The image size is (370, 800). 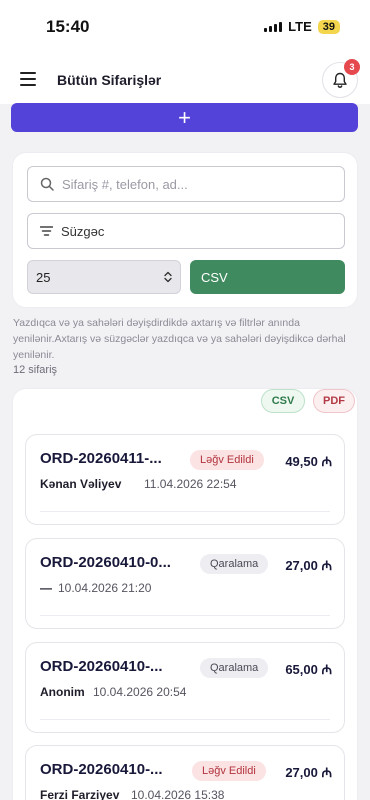 I want to click on signal-icon, so click(x=273, y=26).